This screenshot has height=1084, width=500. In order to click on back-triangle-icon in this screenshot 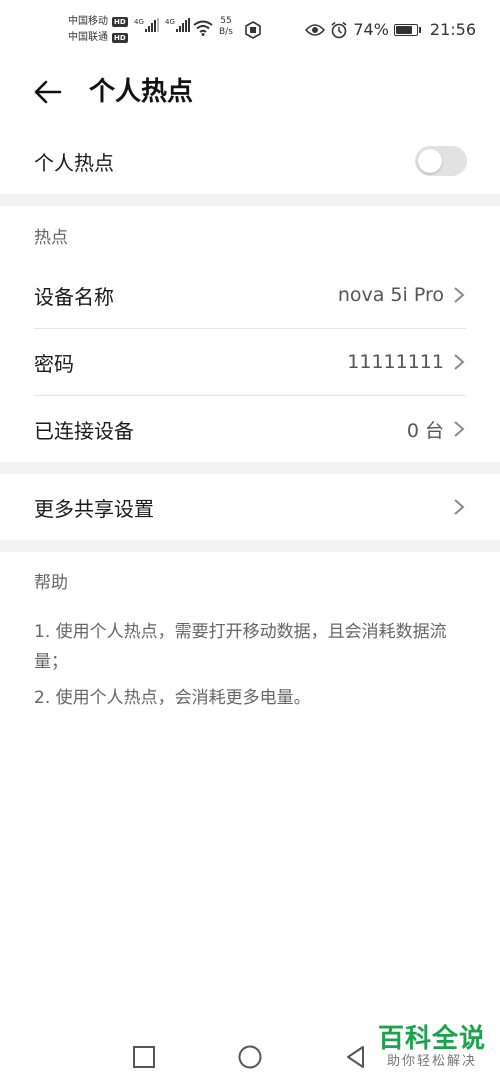, I will do `click(356, 1057)`.